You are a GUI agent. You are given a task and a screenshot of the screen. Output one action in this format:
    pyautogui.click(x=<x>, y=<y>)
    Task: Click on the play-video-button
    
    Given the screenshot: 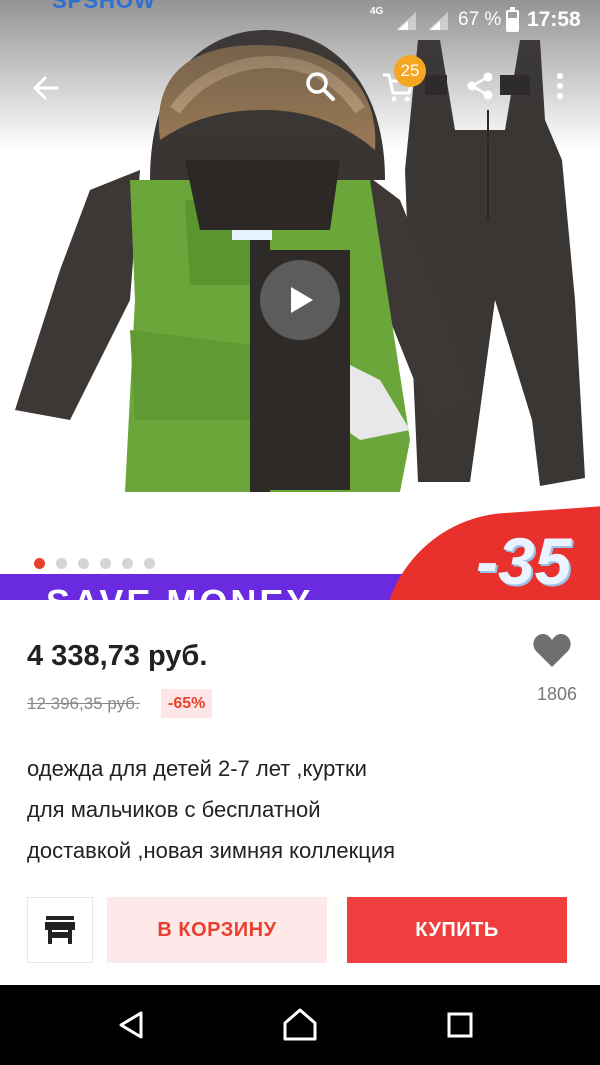 What is the action you would take?
    pyautogui.click(x=300, y=300)
    